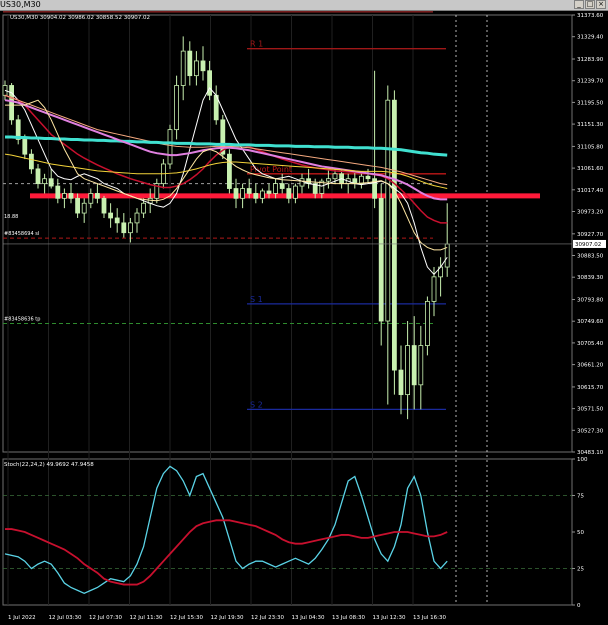 This screenshot has height=625, width=608. I want to click on y-tick-label: 31195.50, so click(590, 103).